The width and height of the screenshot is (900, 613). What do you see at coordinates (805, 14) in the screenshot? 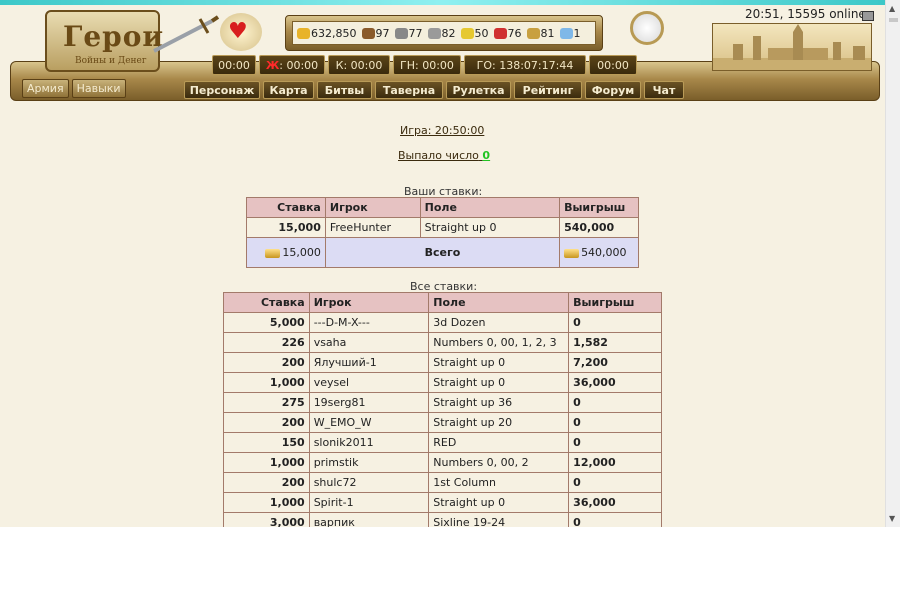
I see `online-status: 20:51, 15595 online` at bounding box center [805, 14].